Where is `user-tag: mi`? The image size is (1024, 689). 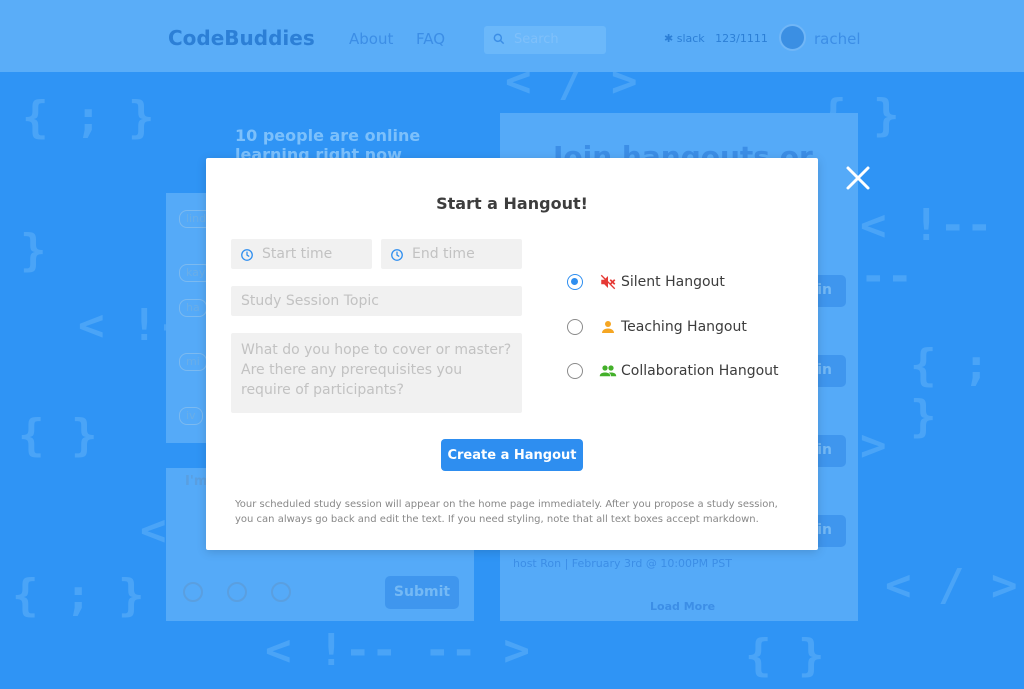 user-tag: mi is located at coordinates (193, 362).